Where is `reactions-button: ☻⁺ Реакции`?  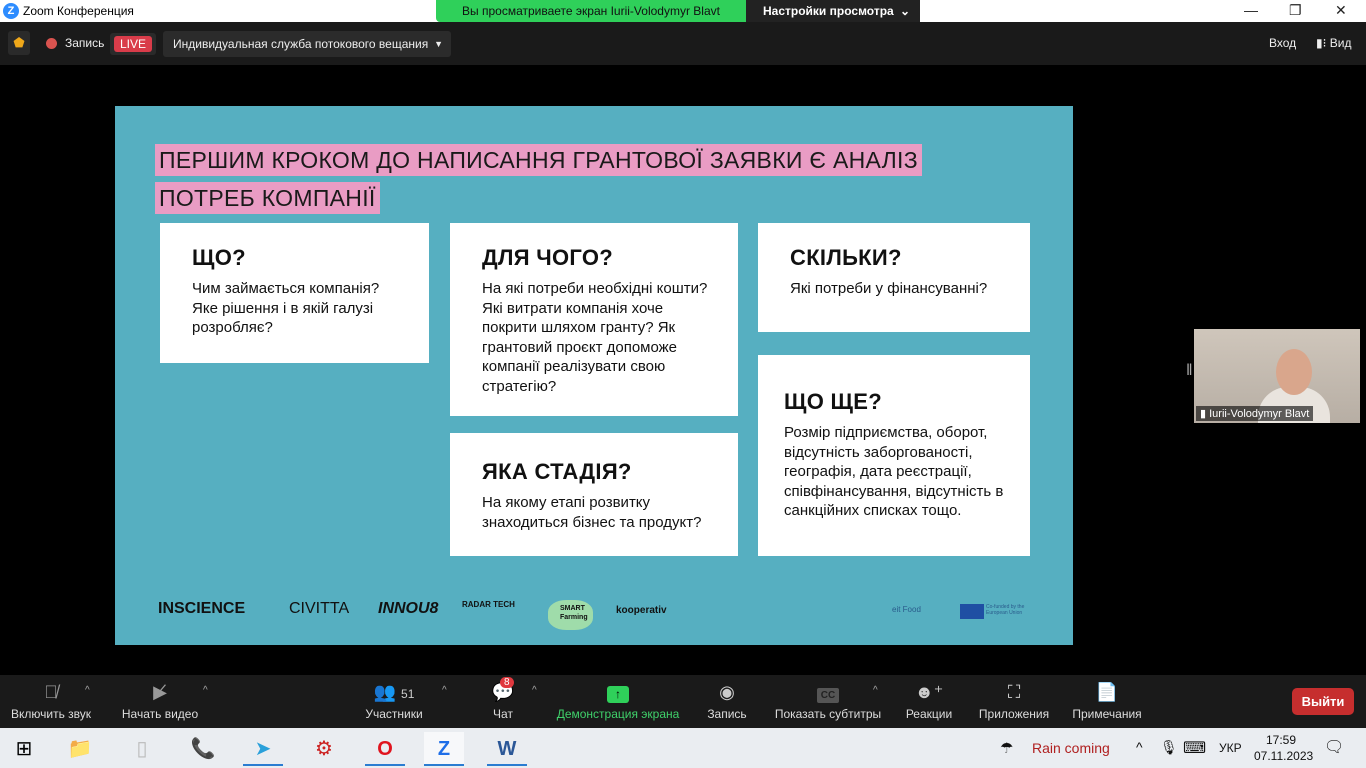 reactions-button: ☻⁺ Реакции is located at coordinates (929, 701).